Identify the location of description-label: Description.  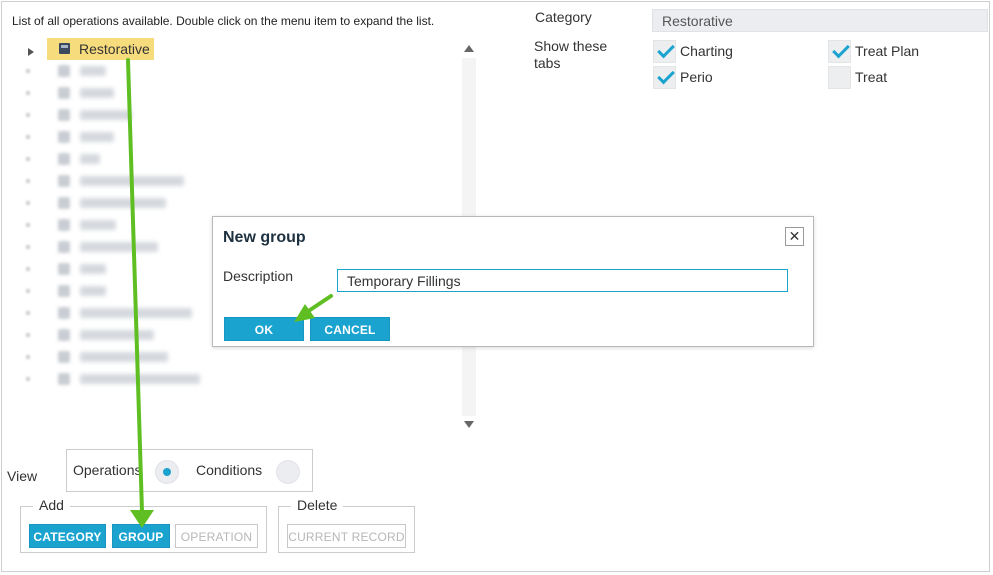
(258, 276).